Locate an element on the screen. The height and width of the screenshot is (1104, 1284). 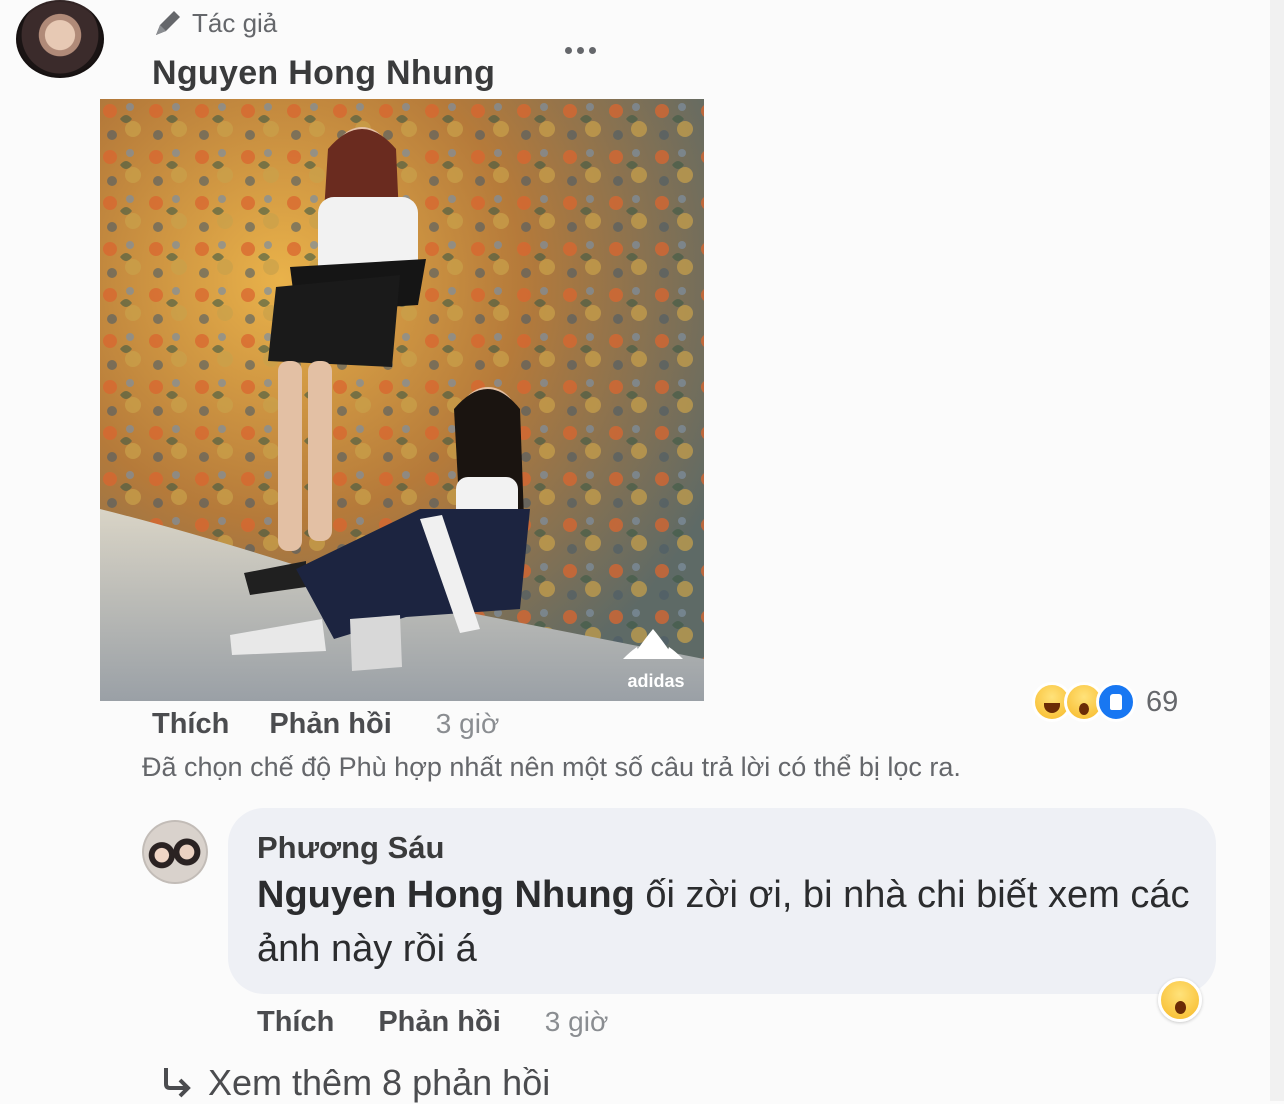
comment-timestamp: 3 giờ is located at coordinates (468, 724).